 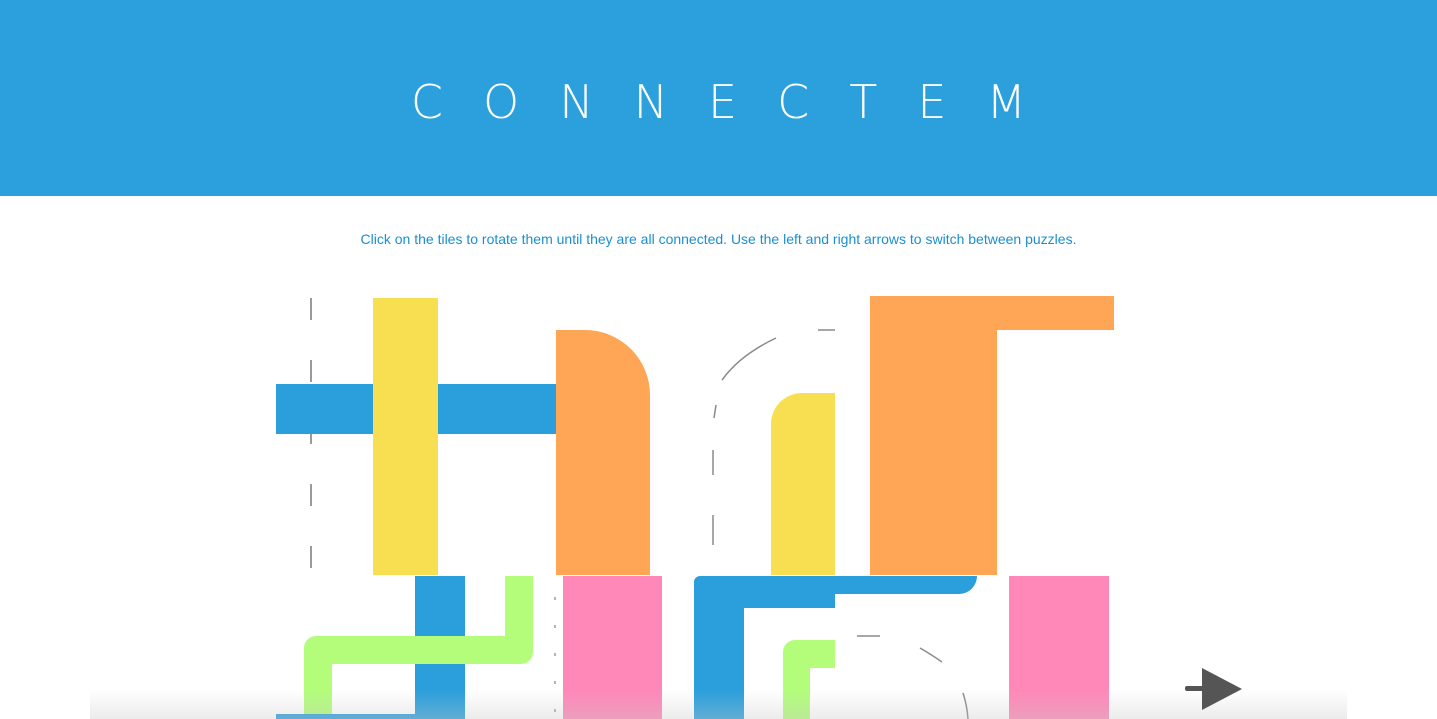 I want to click on blue-pipe-curve, so click(x=906, y=585).